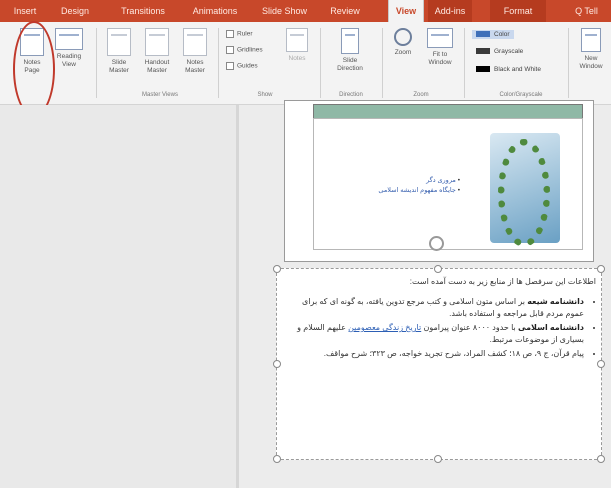 The height and width of the screenshot is (488, 611). I want to click on fit-to-window-button: Fit to Window, so click(440, 47).